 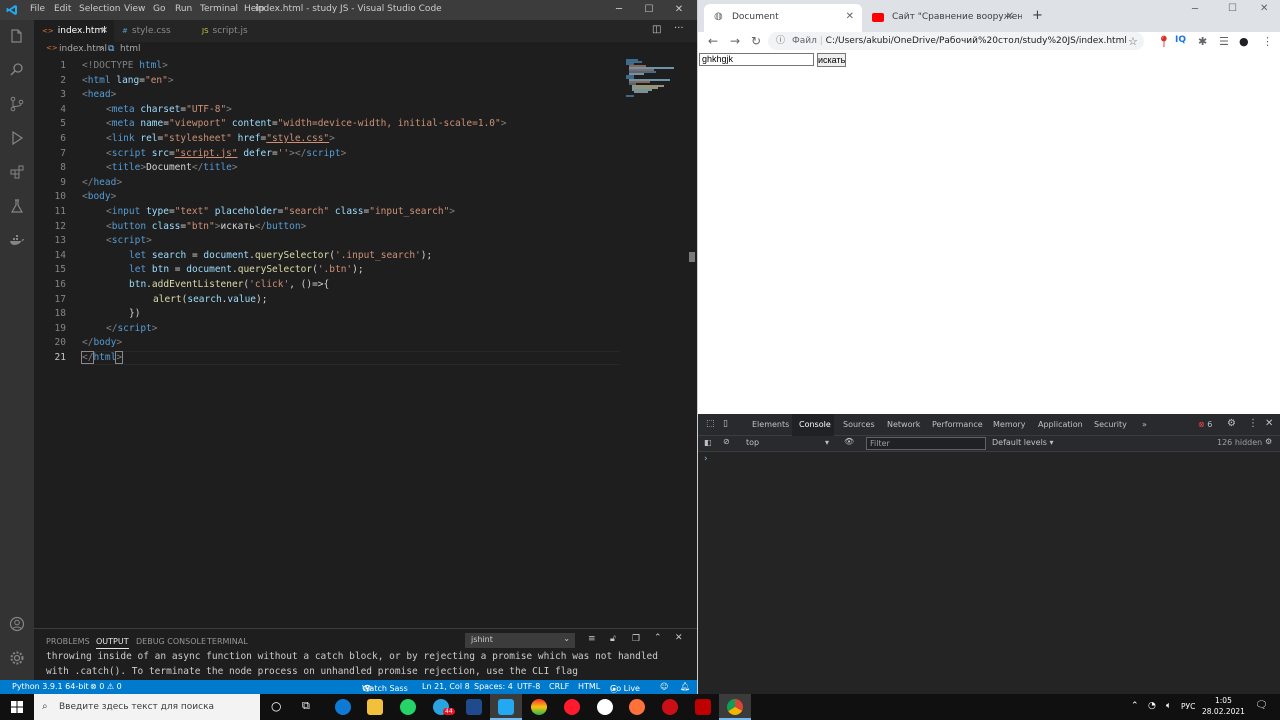 I want to click on wifi-icon: ◔, so click(x=1152, y=706).